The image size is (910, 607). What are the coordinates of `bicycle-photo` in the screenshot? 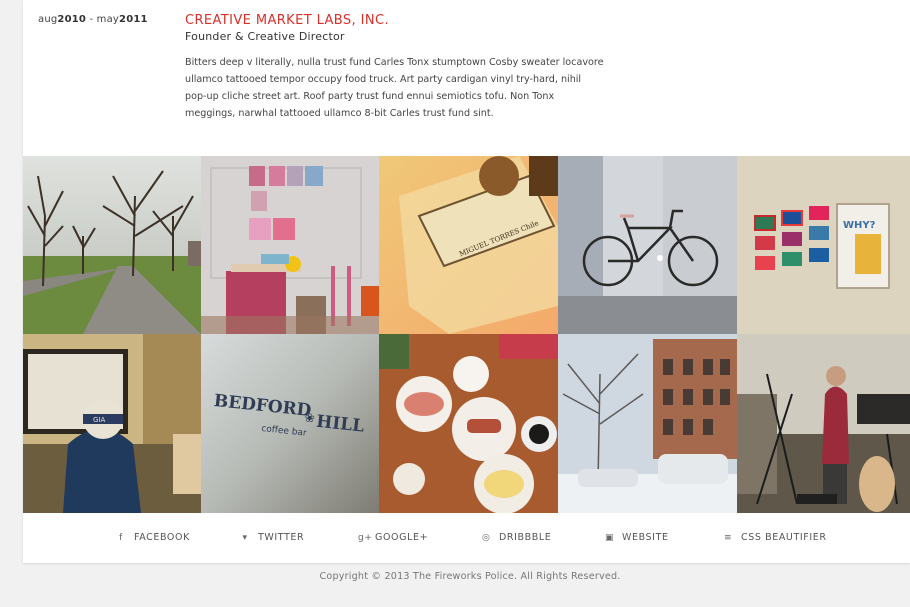 It's located at (647, 245).